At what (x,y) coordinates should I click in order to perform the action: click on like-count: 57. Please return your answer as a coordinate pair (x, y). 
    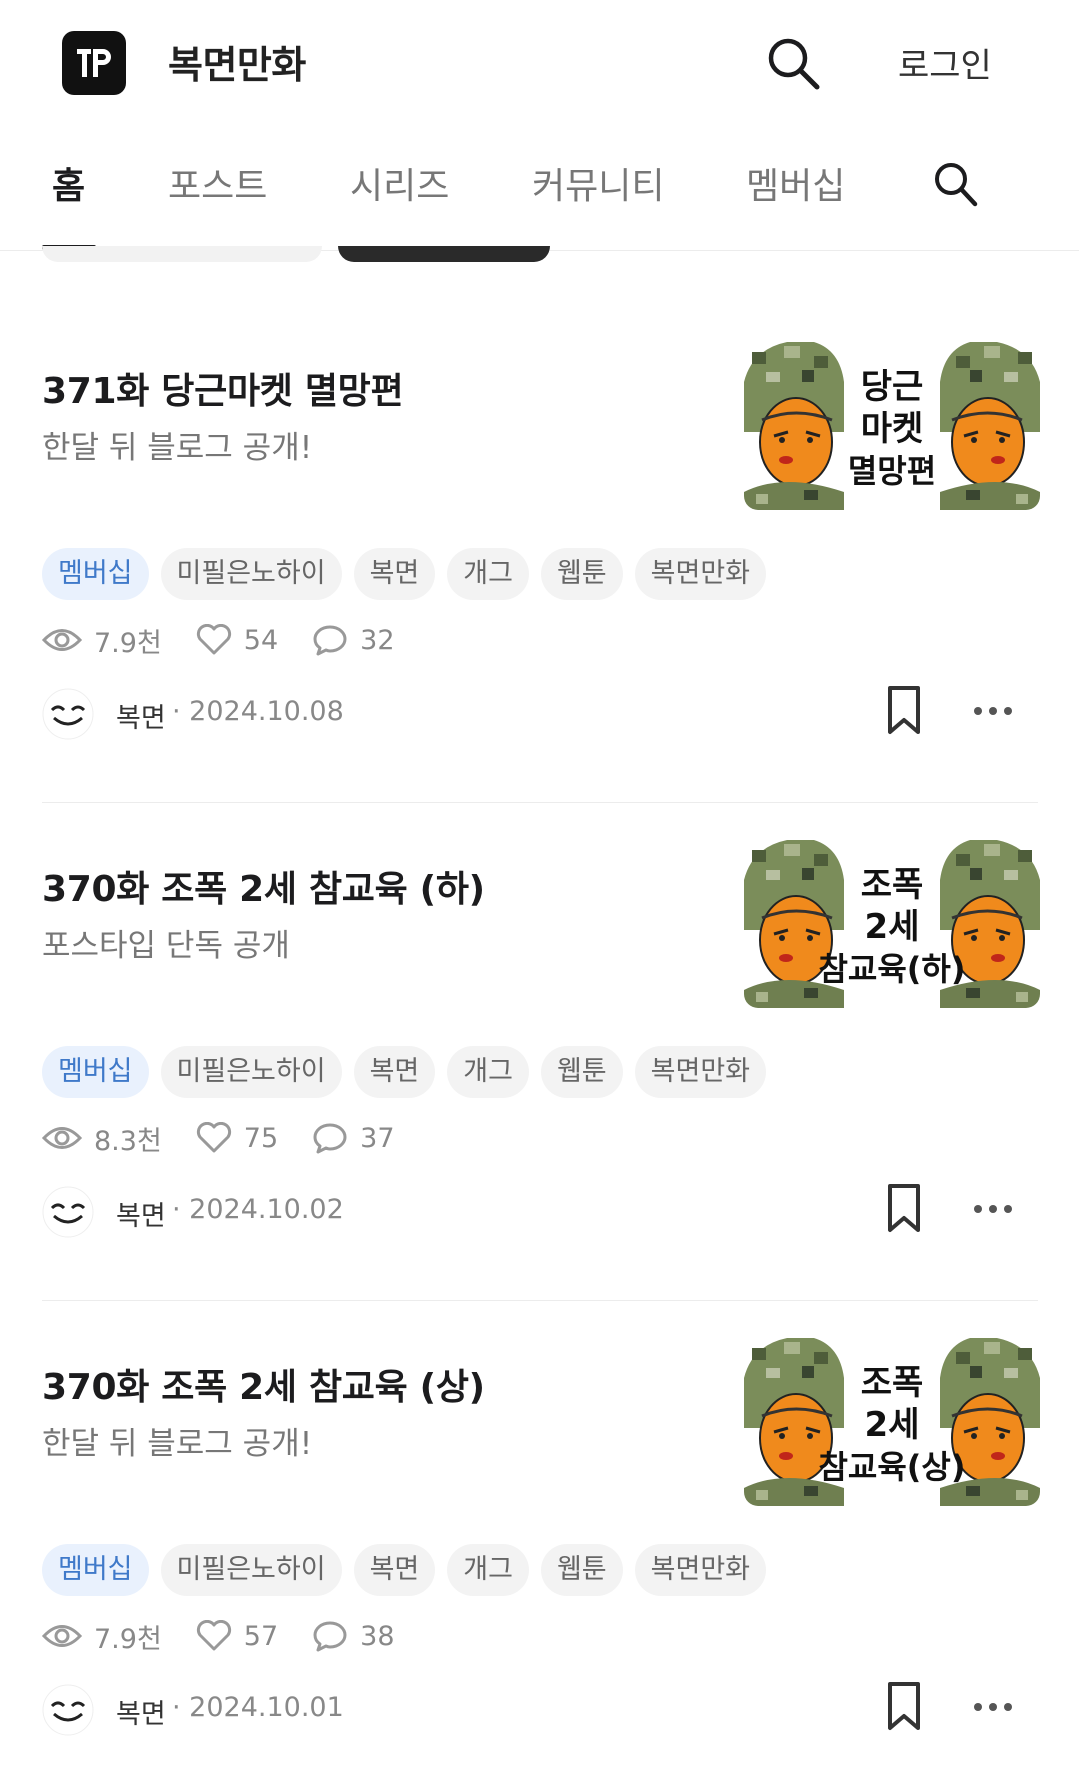
    Looking at the image, I should click on (237, 1636).